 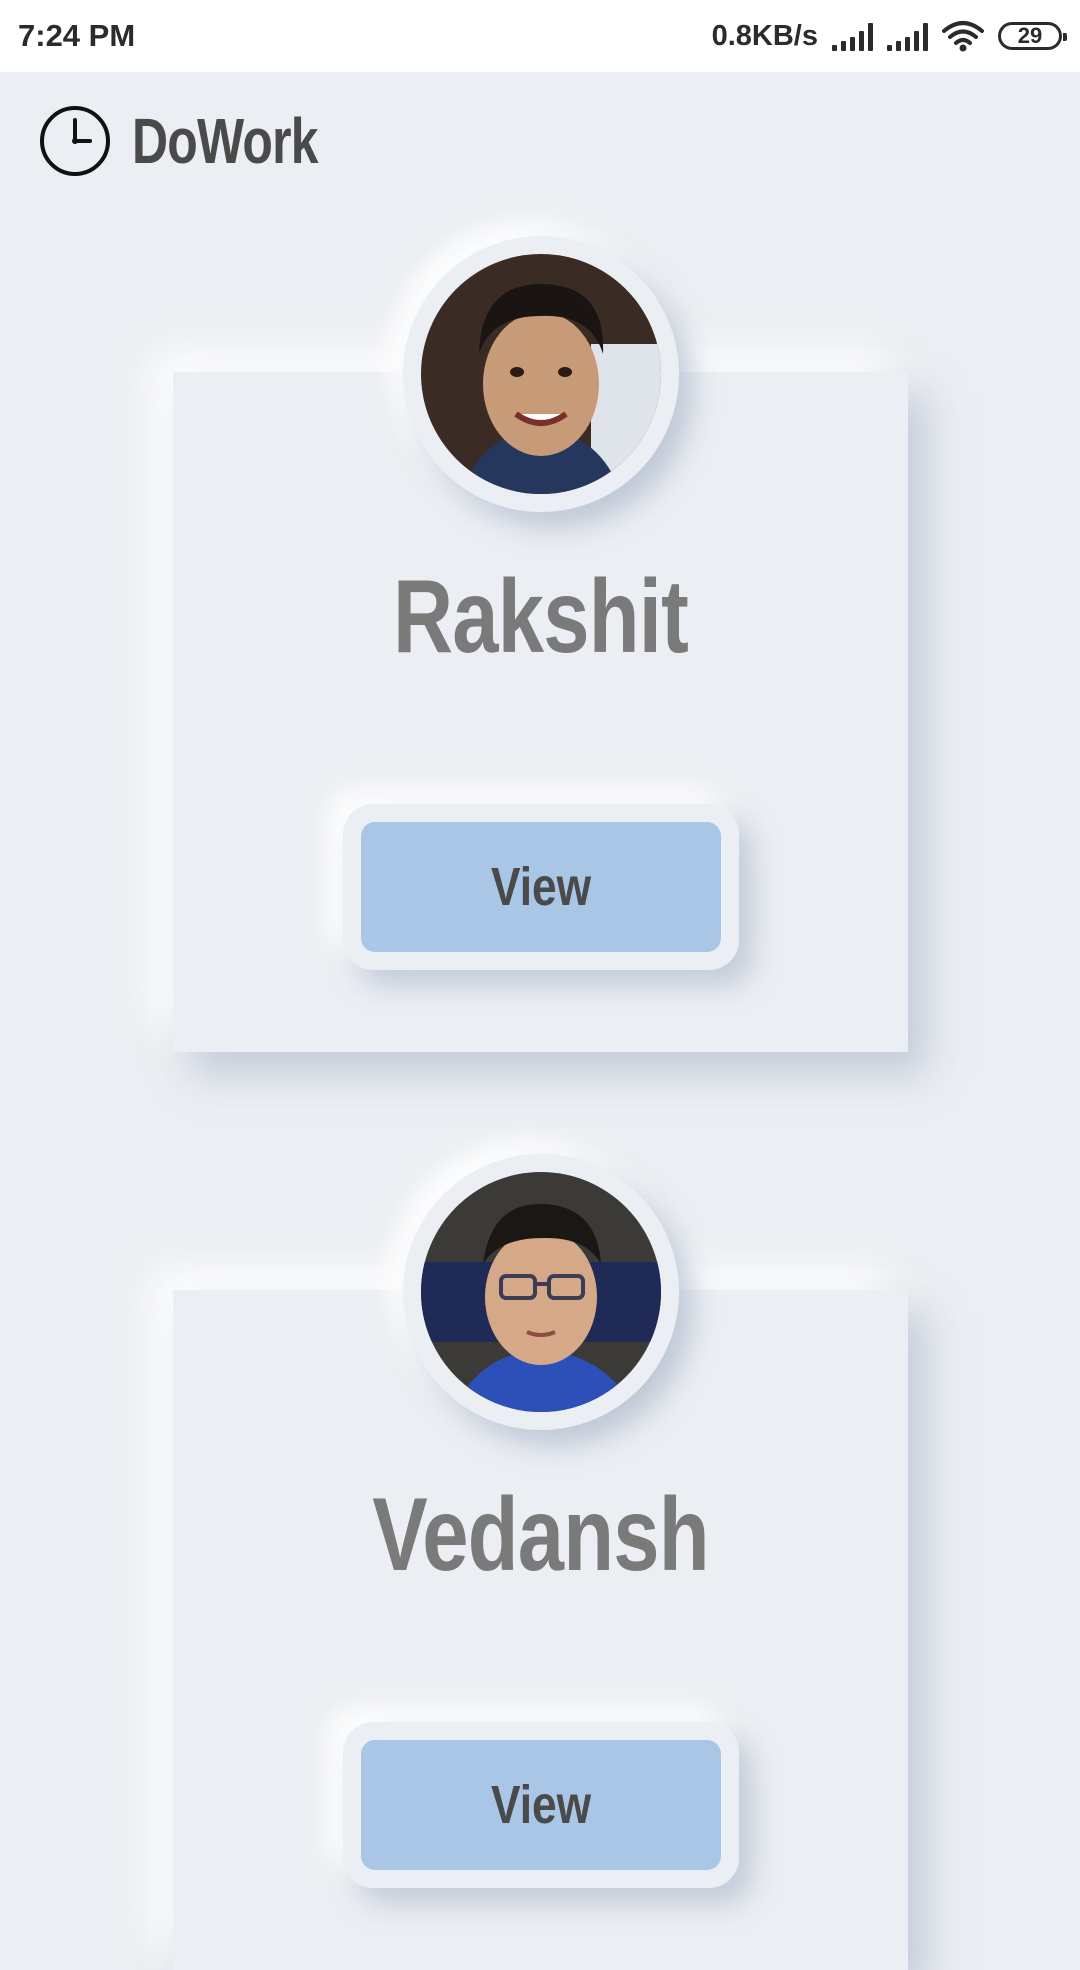 What do you see at coordinates (540, 1535) in the screenshot?
I see `profile-name: Vedansh` at bounding box center [540, 1535].